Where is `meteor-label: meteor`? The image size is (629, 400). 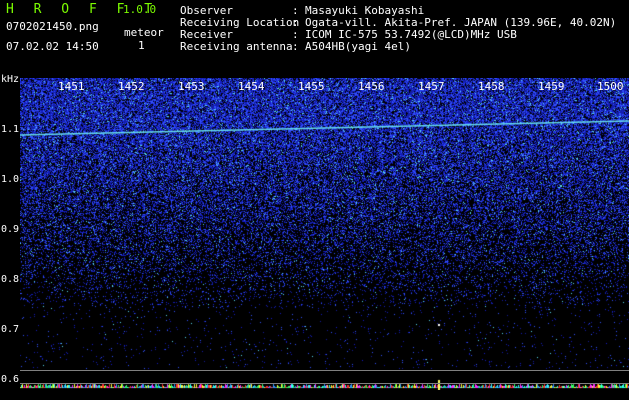
meteor-label: meteor is located at coordinates (144, 32).